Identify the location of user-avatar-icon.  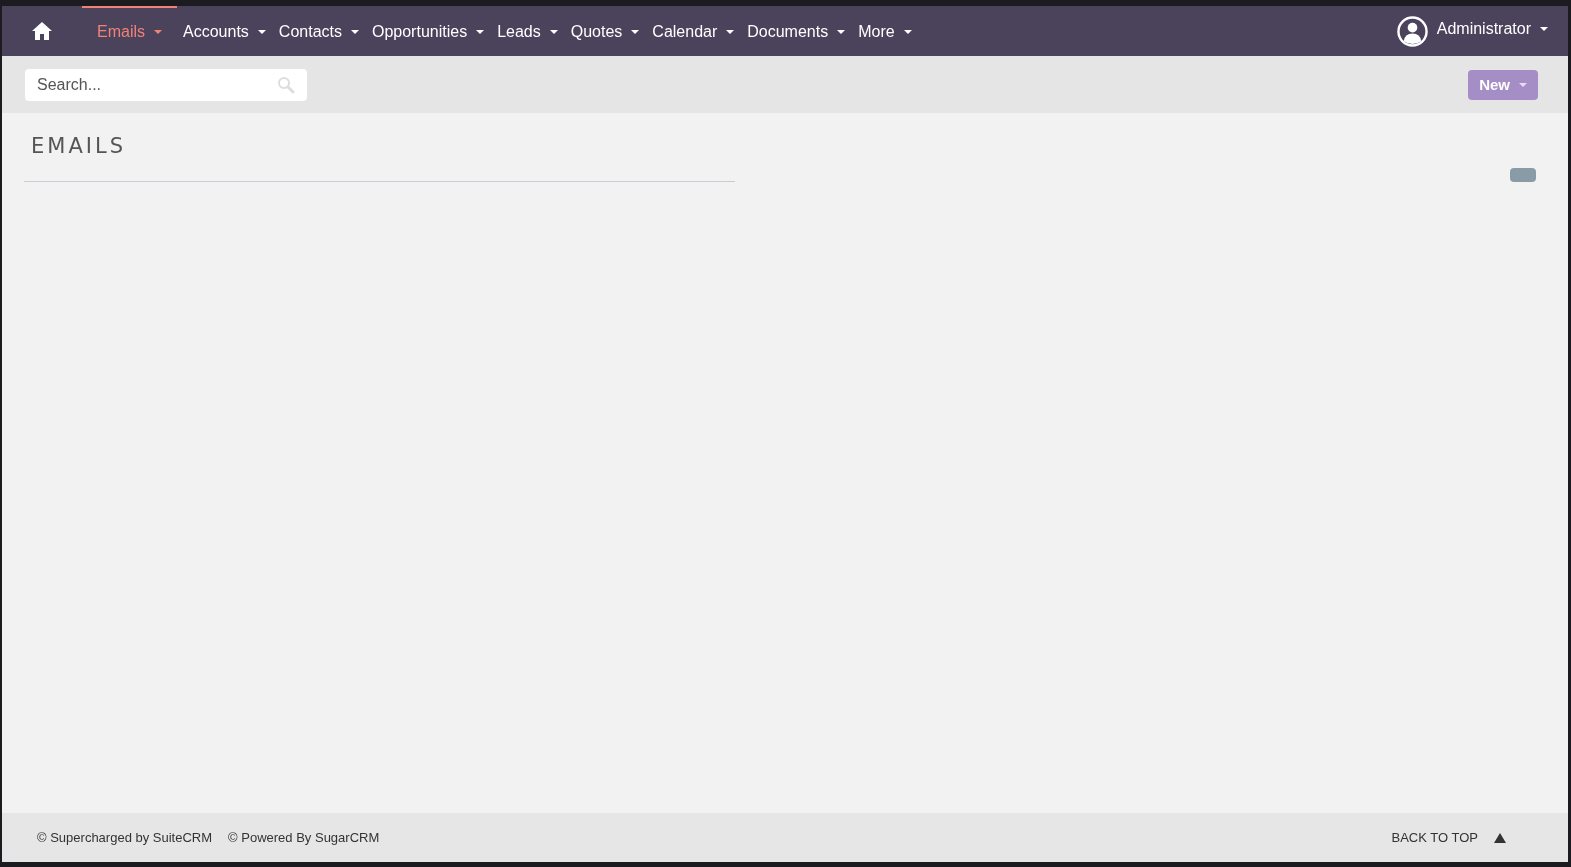
(1412, 31).